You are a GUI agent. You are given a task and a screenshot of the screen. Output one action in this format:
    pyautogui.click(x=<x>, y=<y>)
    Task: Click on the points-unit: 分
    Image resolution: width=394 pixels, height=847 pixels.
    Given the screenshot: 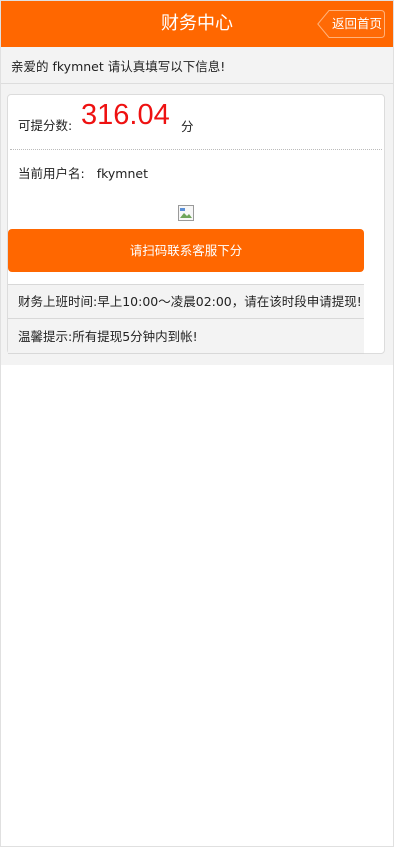 What is the action you would take?
    pyautogui.click(x=187, y=126)
    